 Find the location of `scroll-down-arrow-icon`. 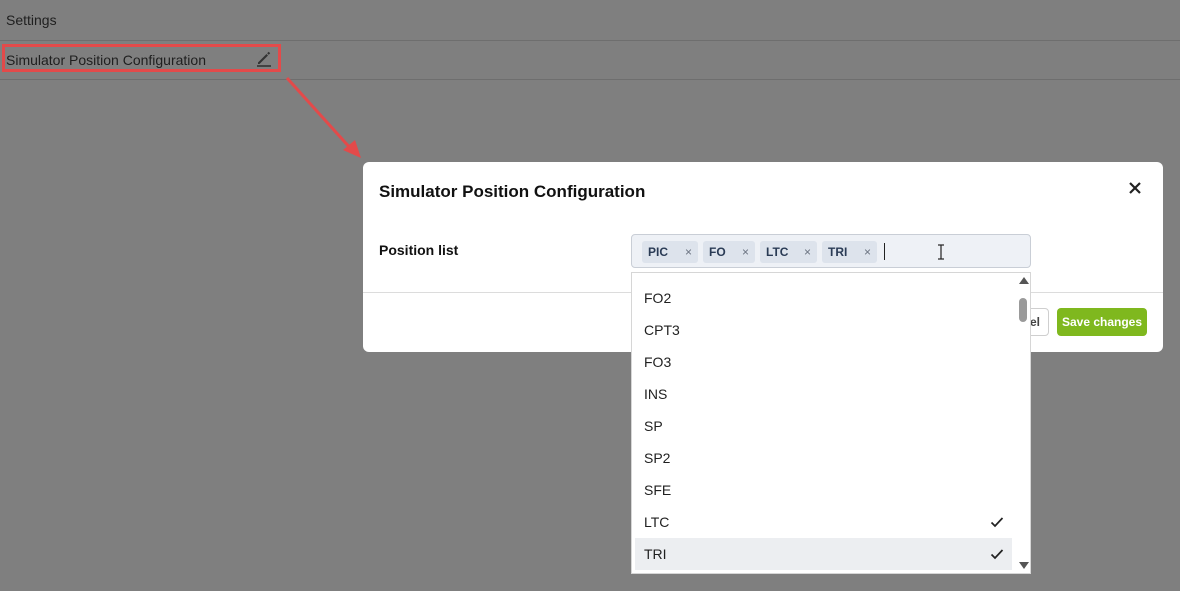

scroll-down-arrow-icon is located at coordinates (1024, 565).